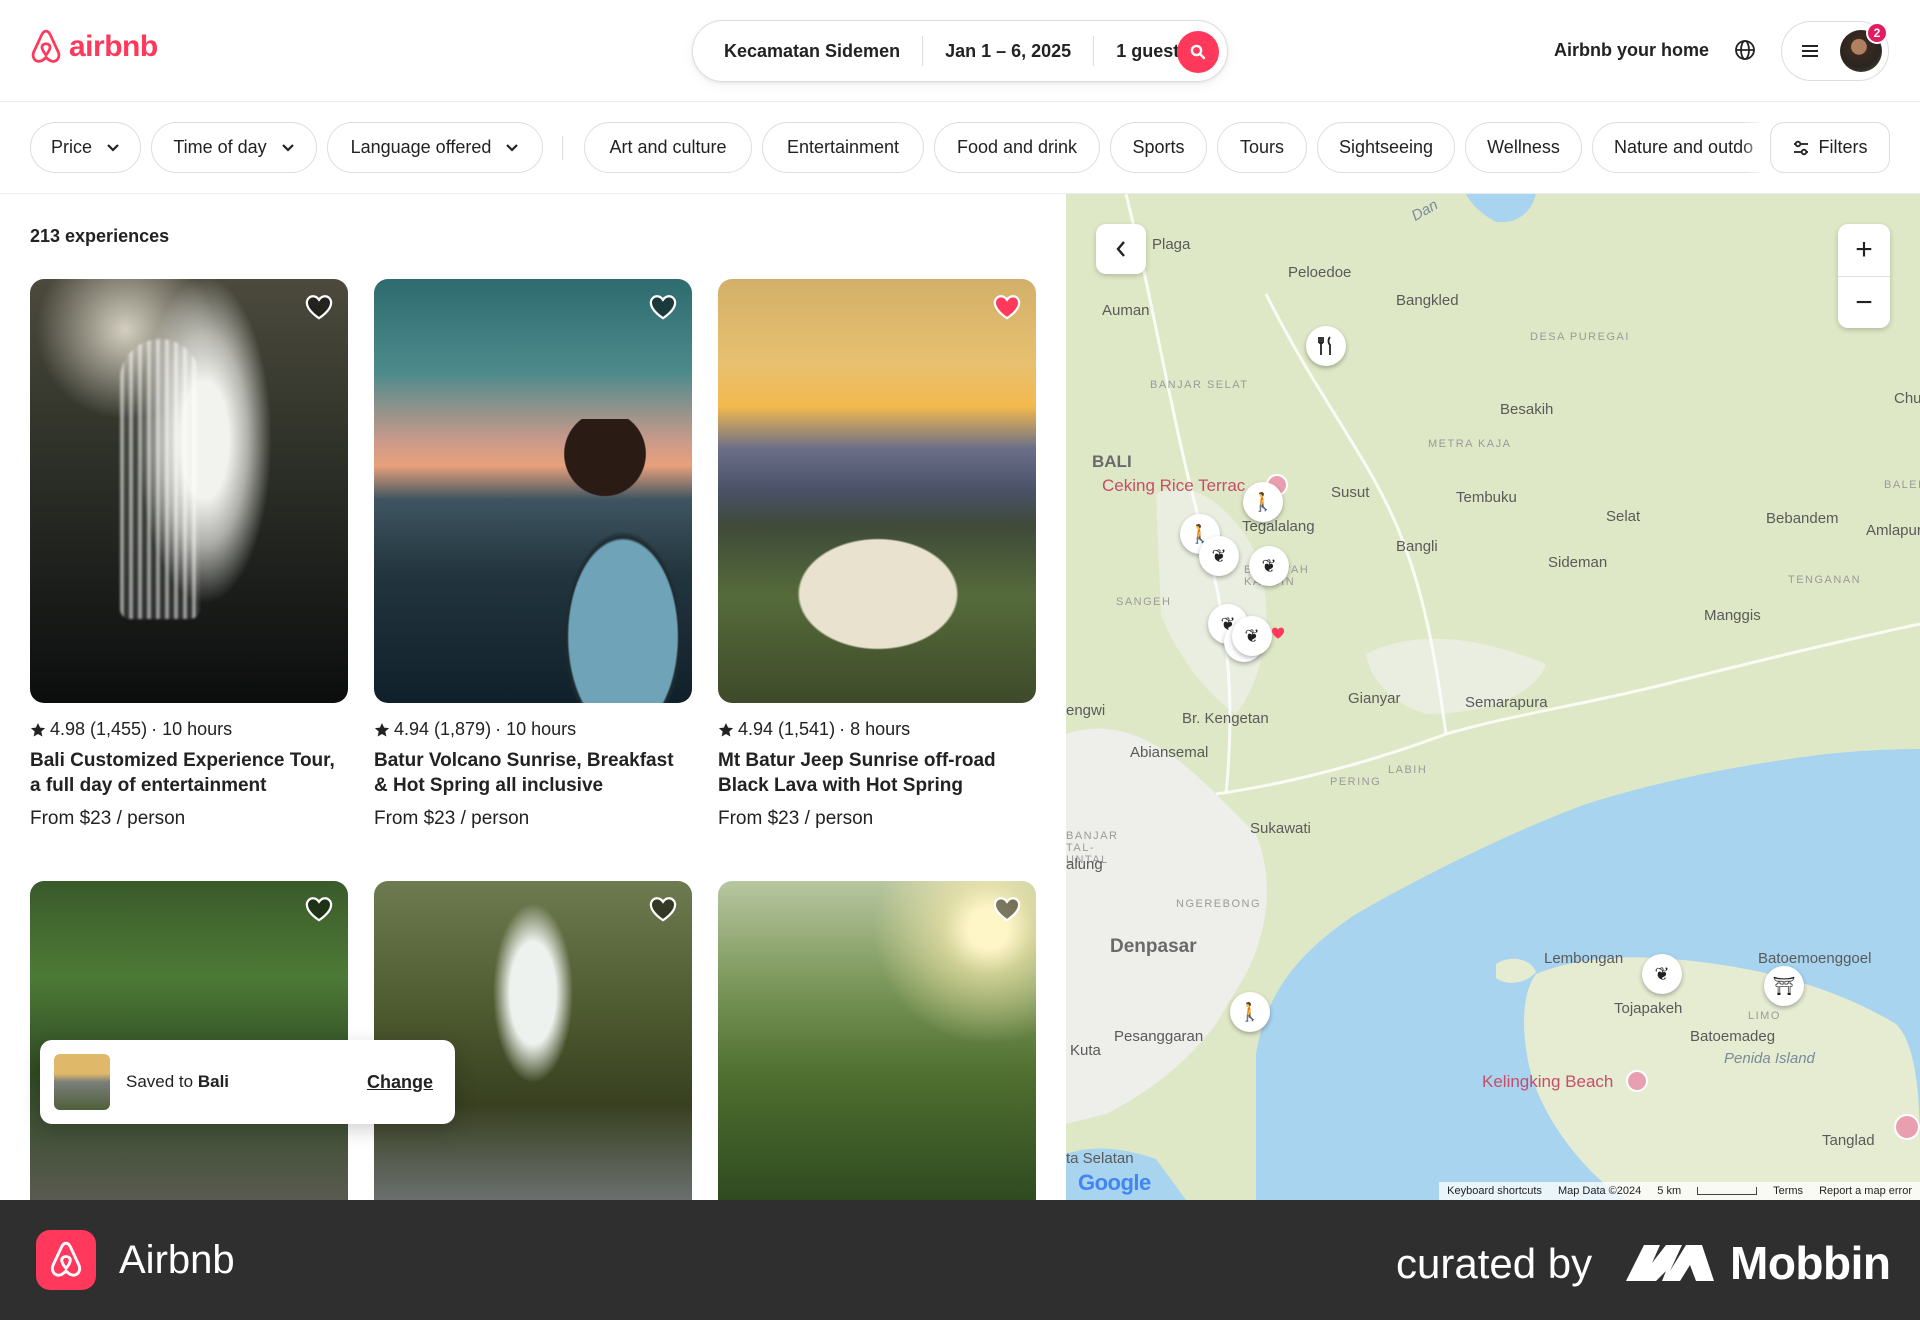 The height and width of the screenshot is (1320, 1920). I want to click on category-chip-sightseeing: Sightseeing, so click(1386, 147).